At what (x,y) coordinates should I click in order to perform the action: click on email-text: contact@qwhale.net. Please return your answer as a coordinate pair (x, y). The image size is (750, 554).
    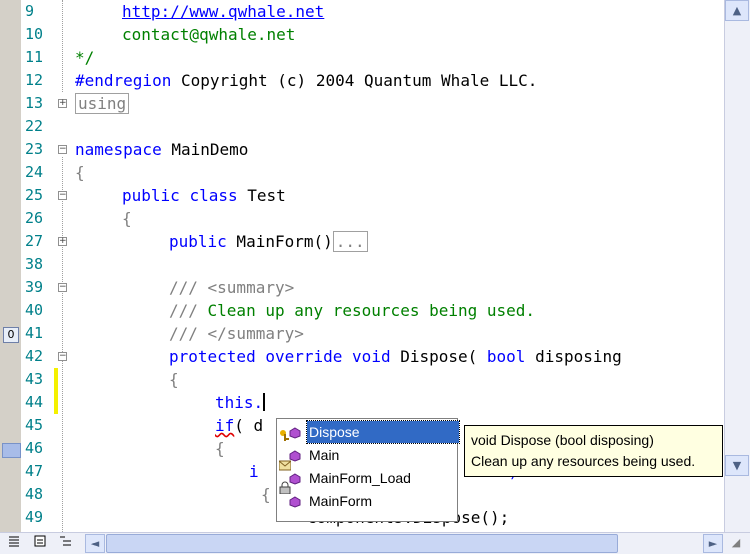
    Looking at the image, I should click on (209, 34).